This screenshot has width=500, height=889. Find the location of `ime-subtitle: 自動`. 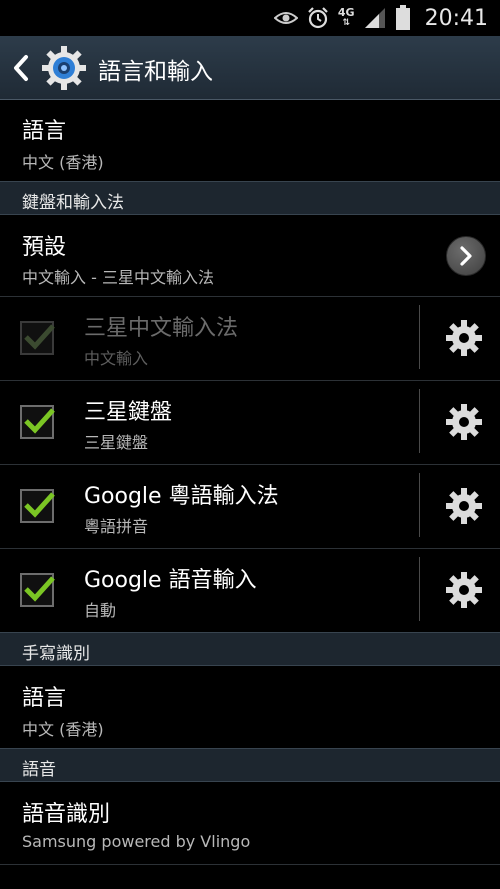

ime-subtitle: 自動 is located at coordinates (100, 610).